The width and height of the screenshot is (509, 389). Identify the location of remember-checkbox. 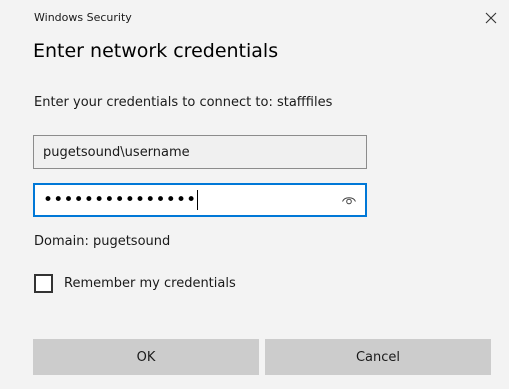
(43, 283).